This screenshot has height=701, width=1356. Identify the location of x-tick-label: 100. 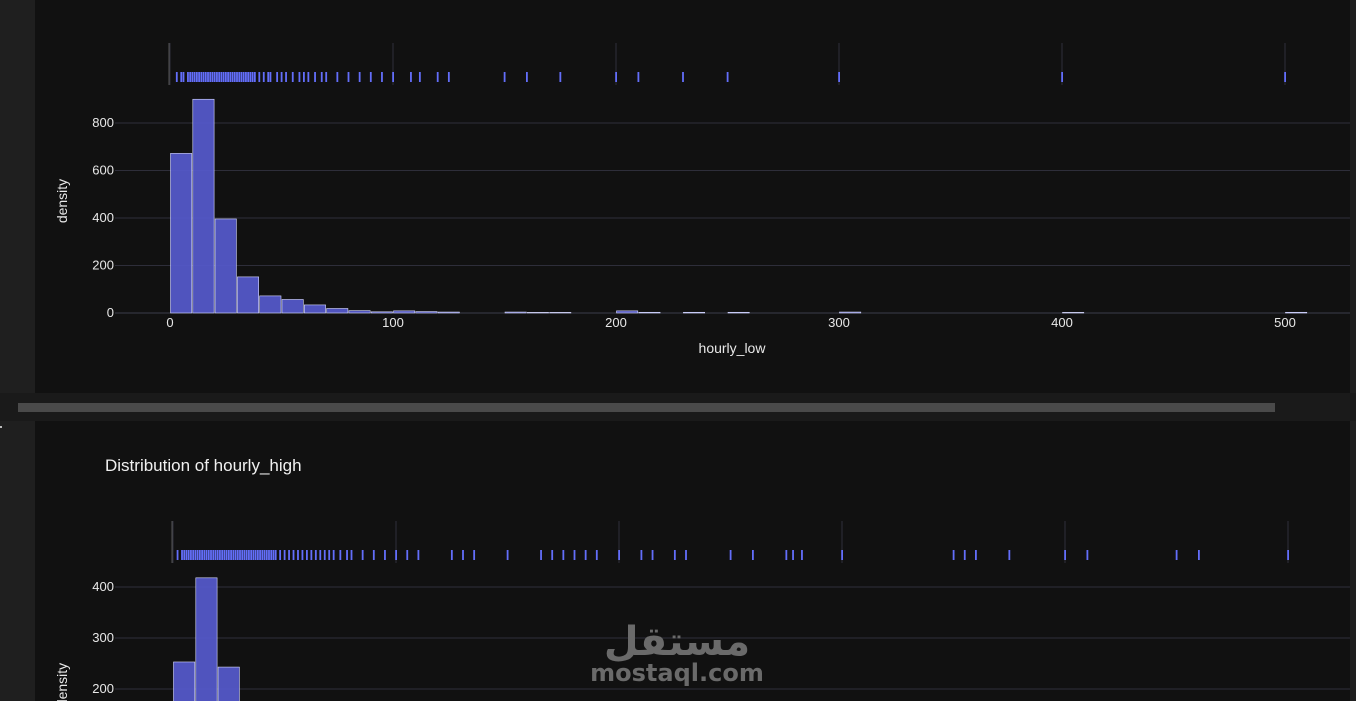
(393, 322).